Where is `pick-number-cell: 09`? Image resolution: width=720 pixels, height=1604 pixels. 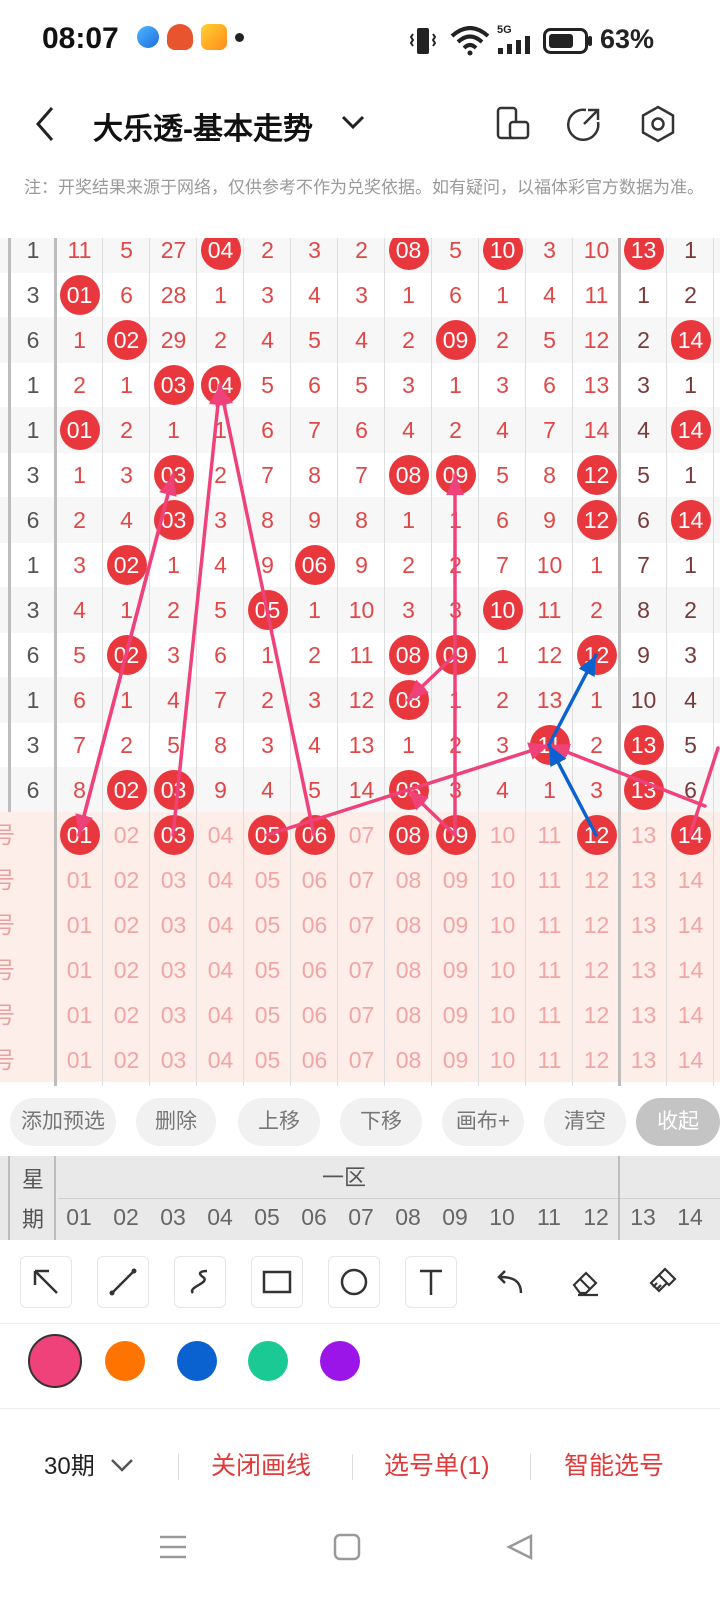
pick-number-cell: 09 is located at coordinates (455, 880).